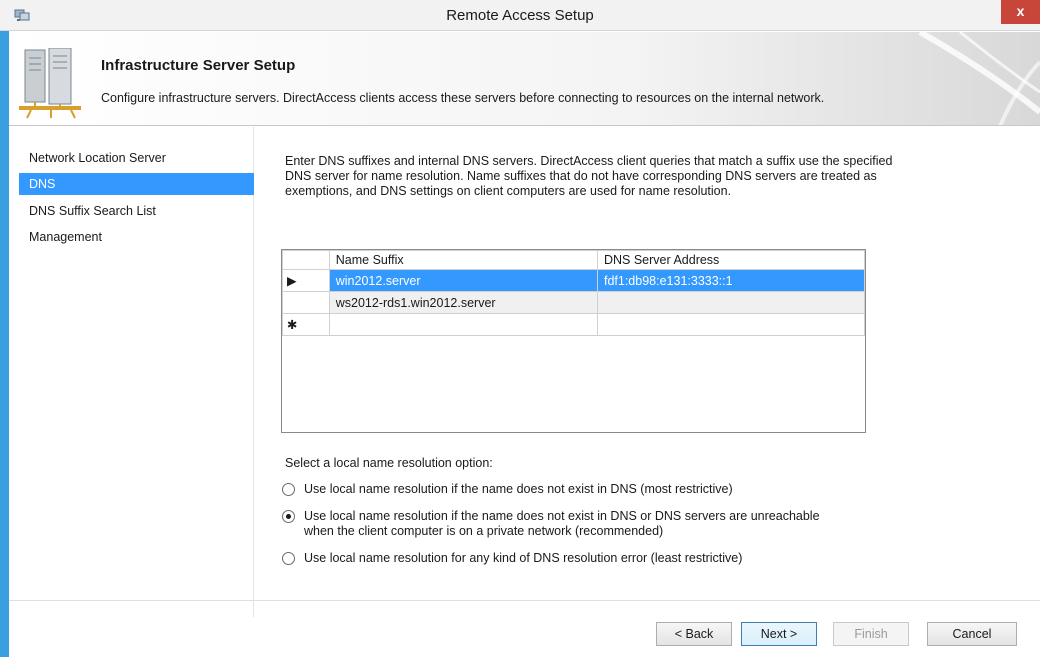 Image resolution: width=1040 pixels, height=657 pixels. Describe the element at coordinates (306, 302) in the screenshot. I see `row-header` at that location.